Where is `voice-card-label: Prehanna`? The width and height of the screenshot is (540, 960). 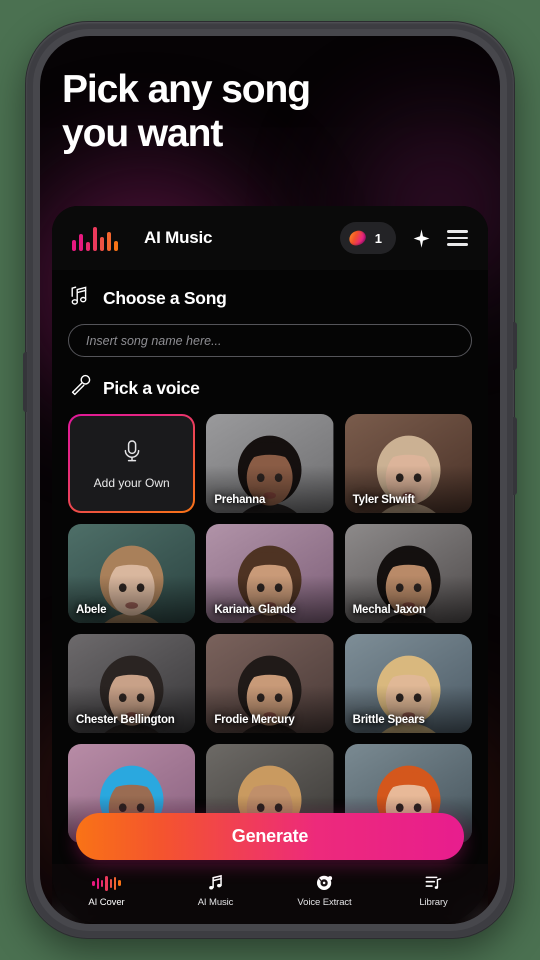 voice-card-label: Prehanna is located at coordinates (240, 500).